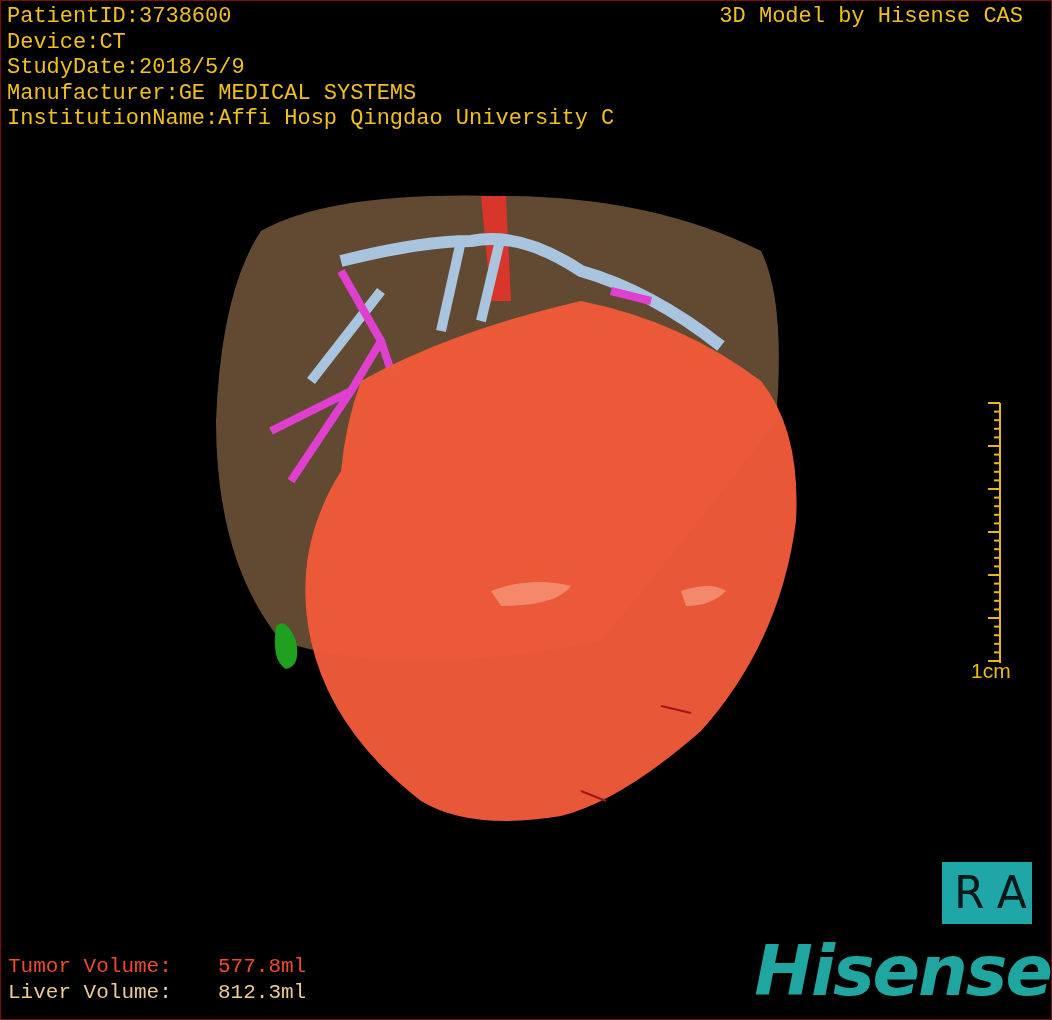  What do you see at coordinates (120, 17) in the screenshot?
I see `patient-info-text: PatientID:3738600` at bounding box center [120, 17].